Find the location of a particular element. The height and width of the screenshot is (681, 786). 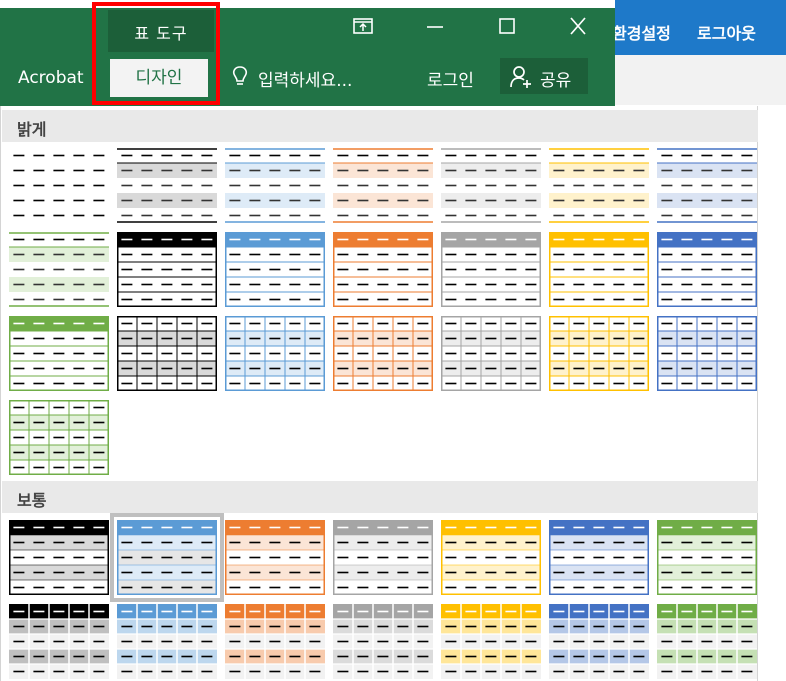

section-header-medium: 보통 is located at coordinates (380, 497).